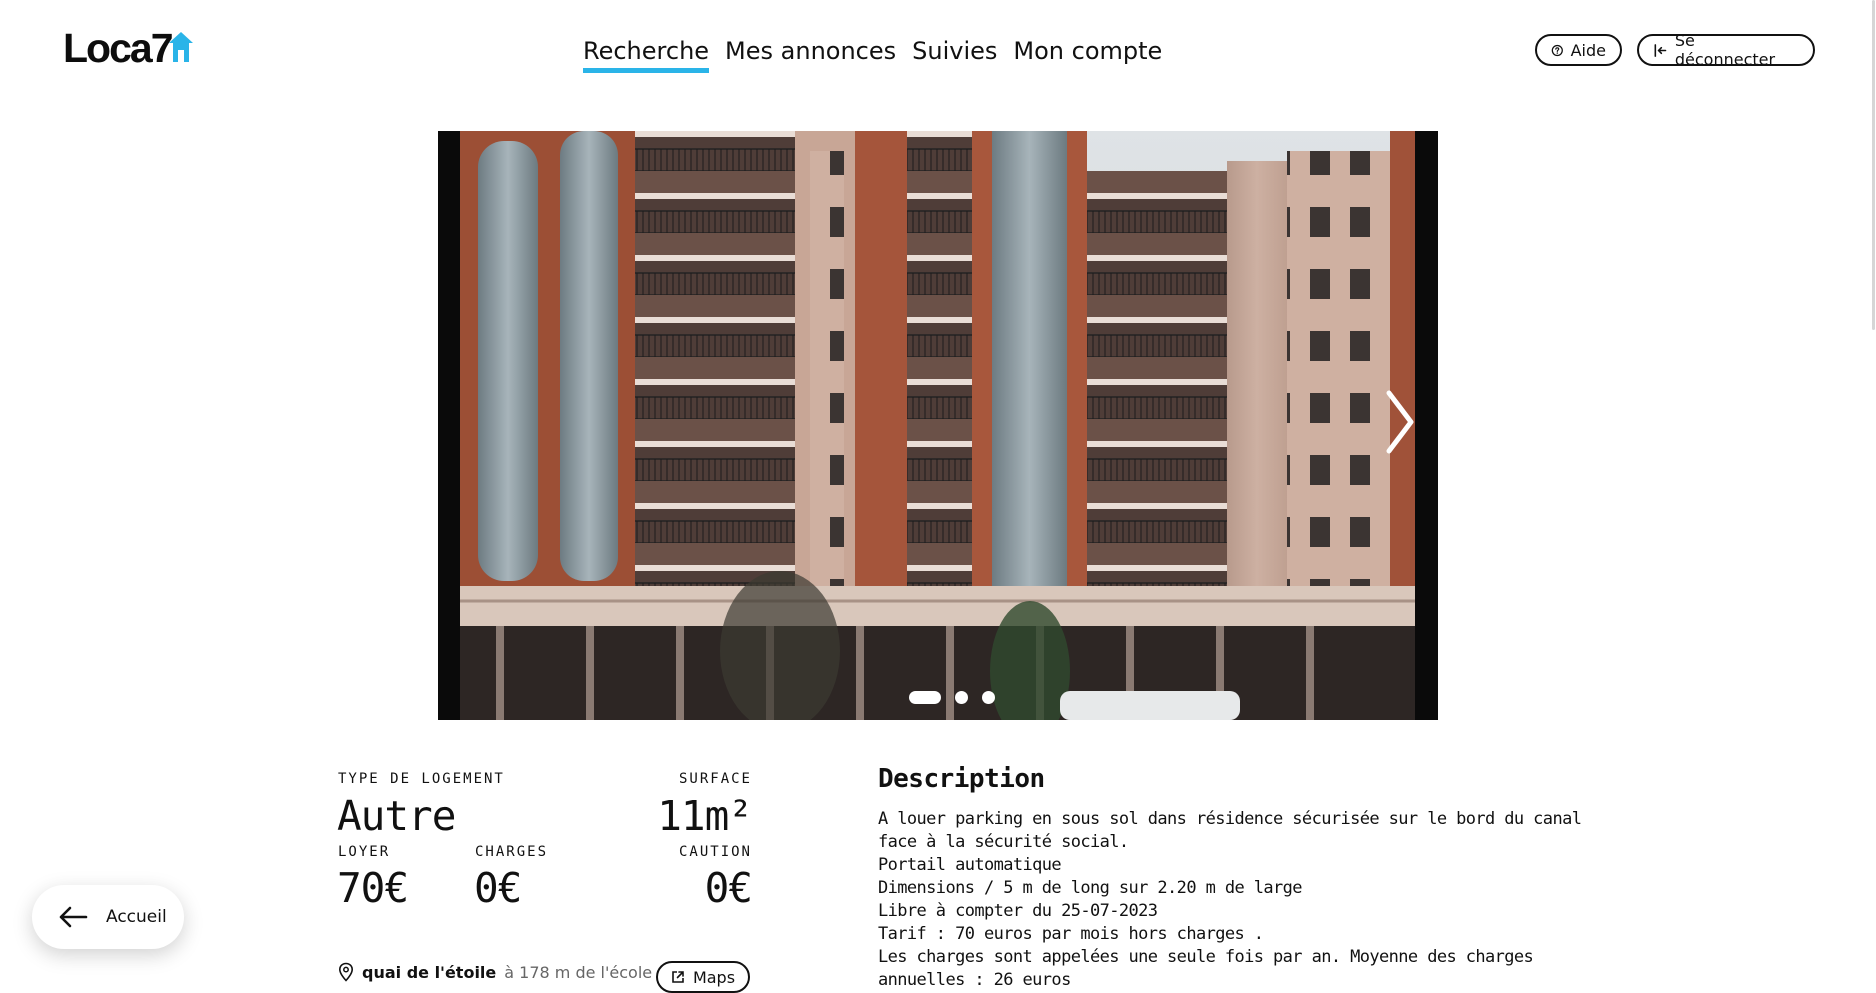 The image size is (1876, 993). What do you see at coordinates (1400, 422) in the screenshot?
I see `chevron-right-icon` at bounding box center [1400, 422].